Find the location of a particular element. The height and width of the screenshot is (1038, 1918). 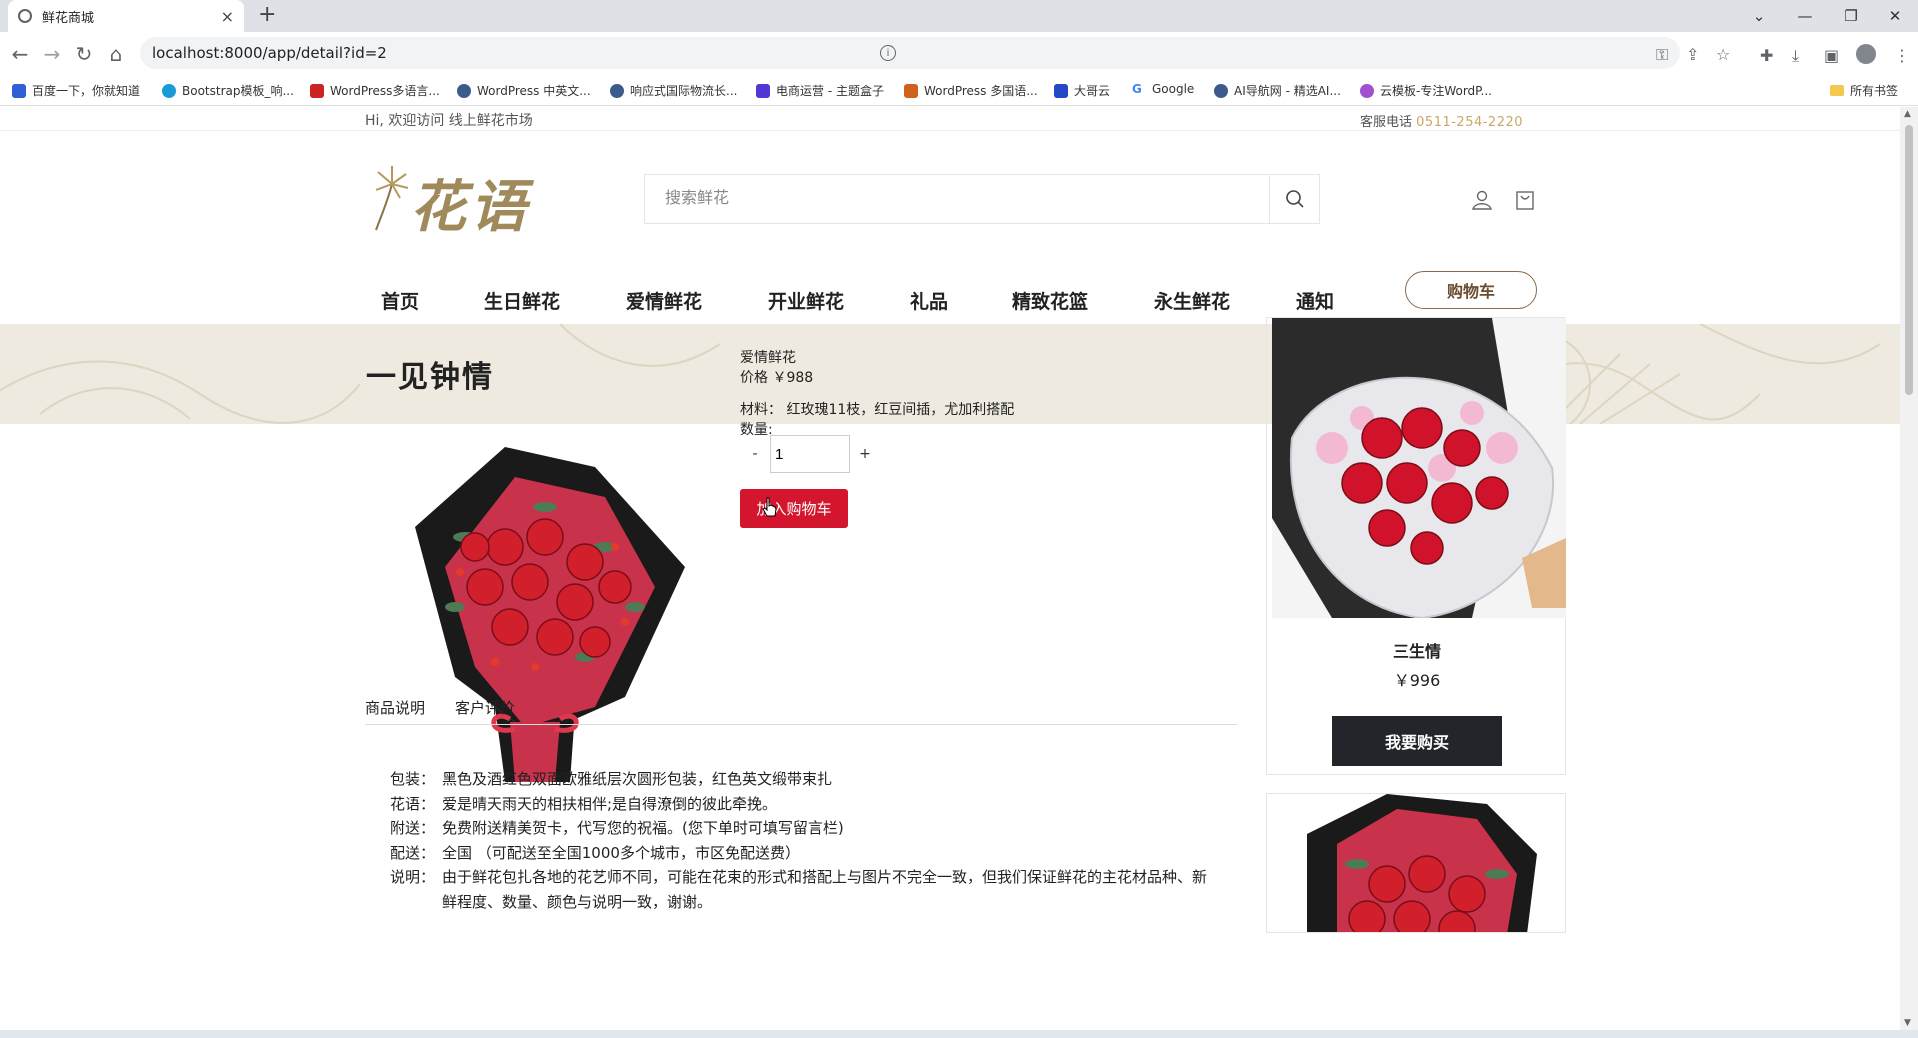

all-bookmarks-folder: 所有书签 is located at coordinates (1863, 90).